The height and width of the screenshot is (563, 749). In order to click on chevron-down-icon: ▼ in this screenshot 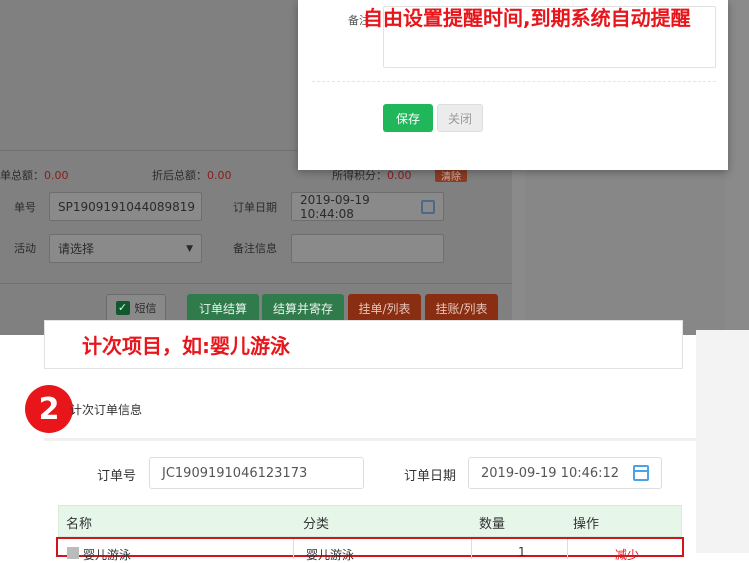, I will do `click(189, 248)`.